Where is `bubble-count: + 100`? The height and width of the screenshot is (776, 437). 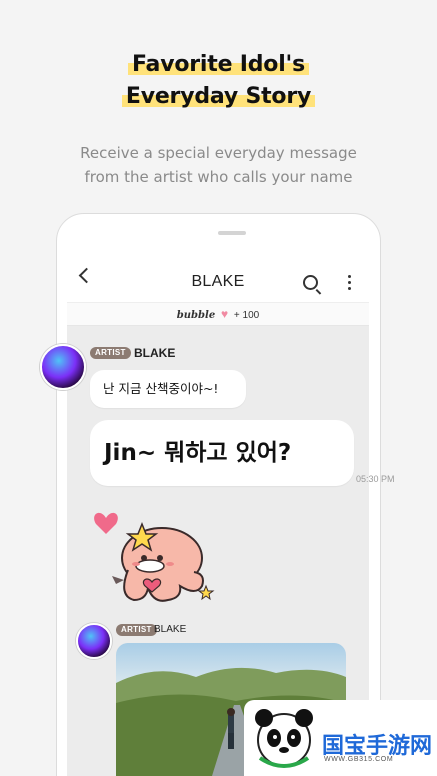
bubble-count: + 100 is located at coordinates (246, 315).